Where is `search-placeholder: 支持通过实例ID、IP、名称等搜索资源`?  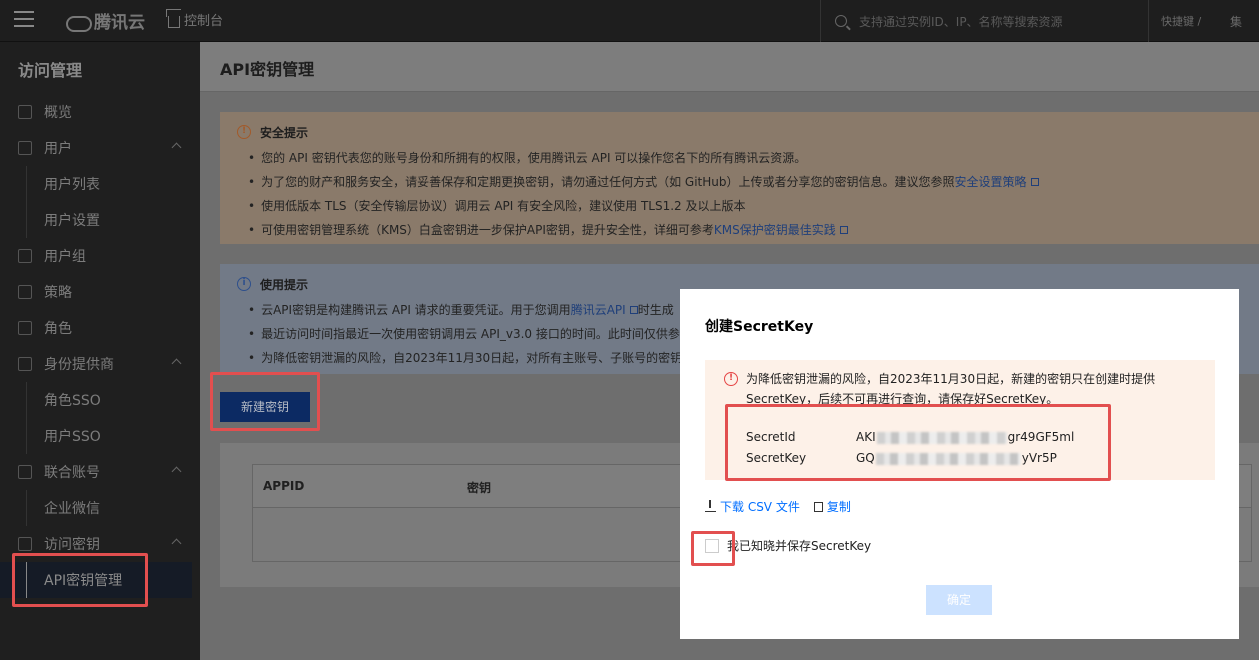 search-placeholder: 支持通过实例ID、IP、名称等搜索资源 is located at coordinates (961, 21).